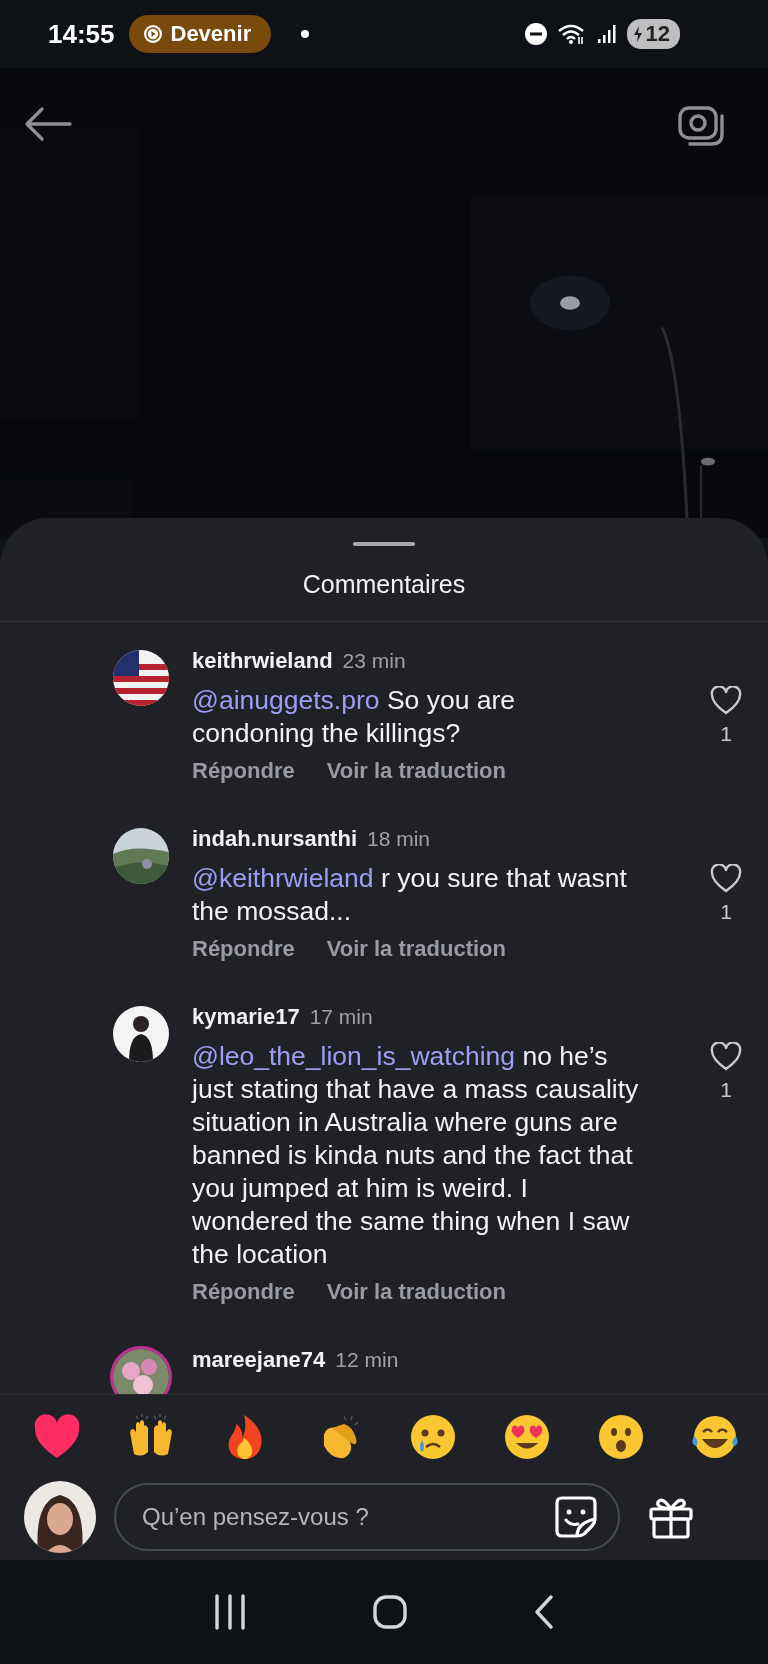  What do you see at coordinates (606, 34) in the screenshot?
I see `signal-icon` at bounding box center [606, 34].